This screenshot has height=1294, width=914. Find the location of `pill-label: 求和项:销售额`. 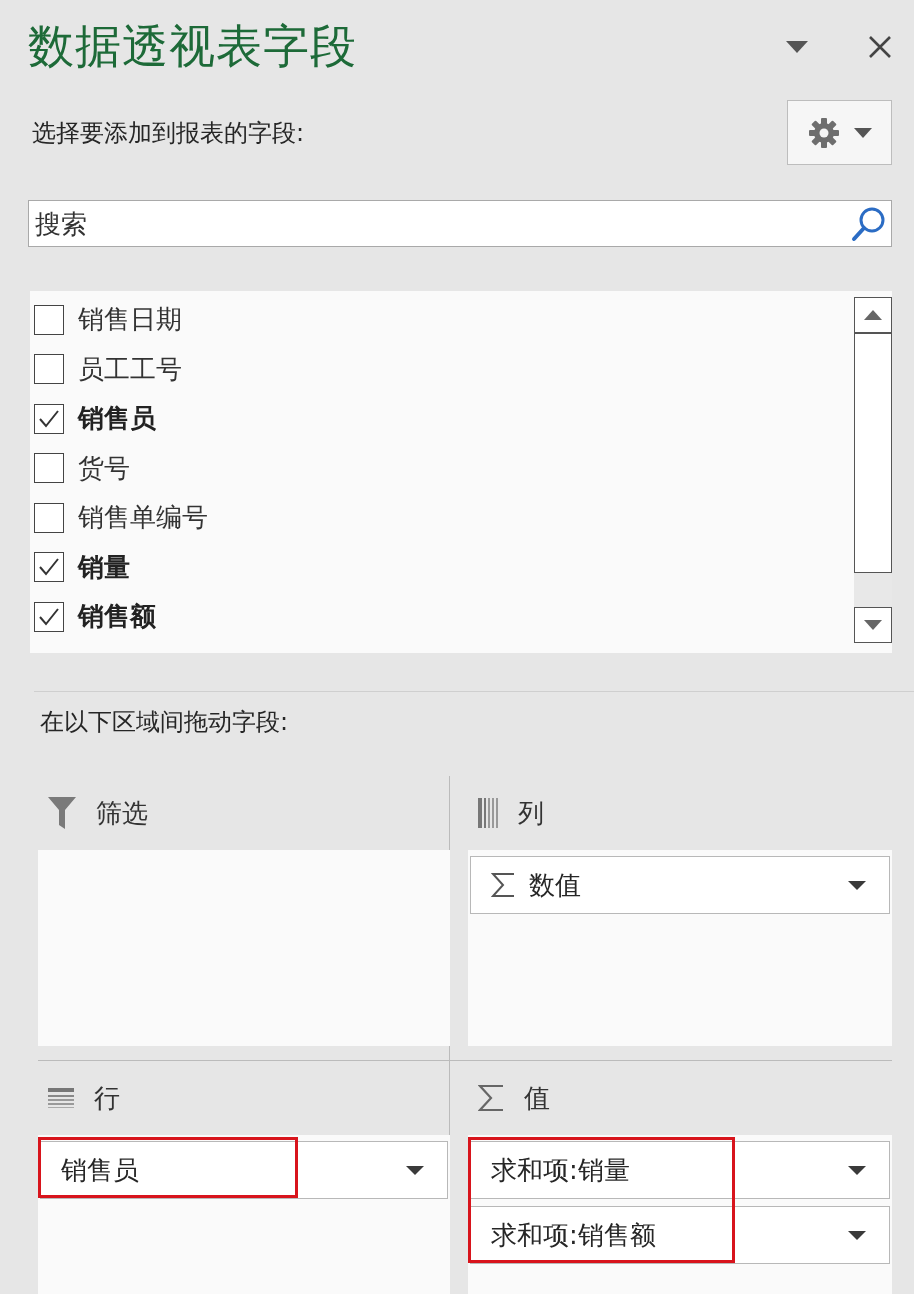

pill-label: 求和项:销售额 is located at coordinates (573, 1235).